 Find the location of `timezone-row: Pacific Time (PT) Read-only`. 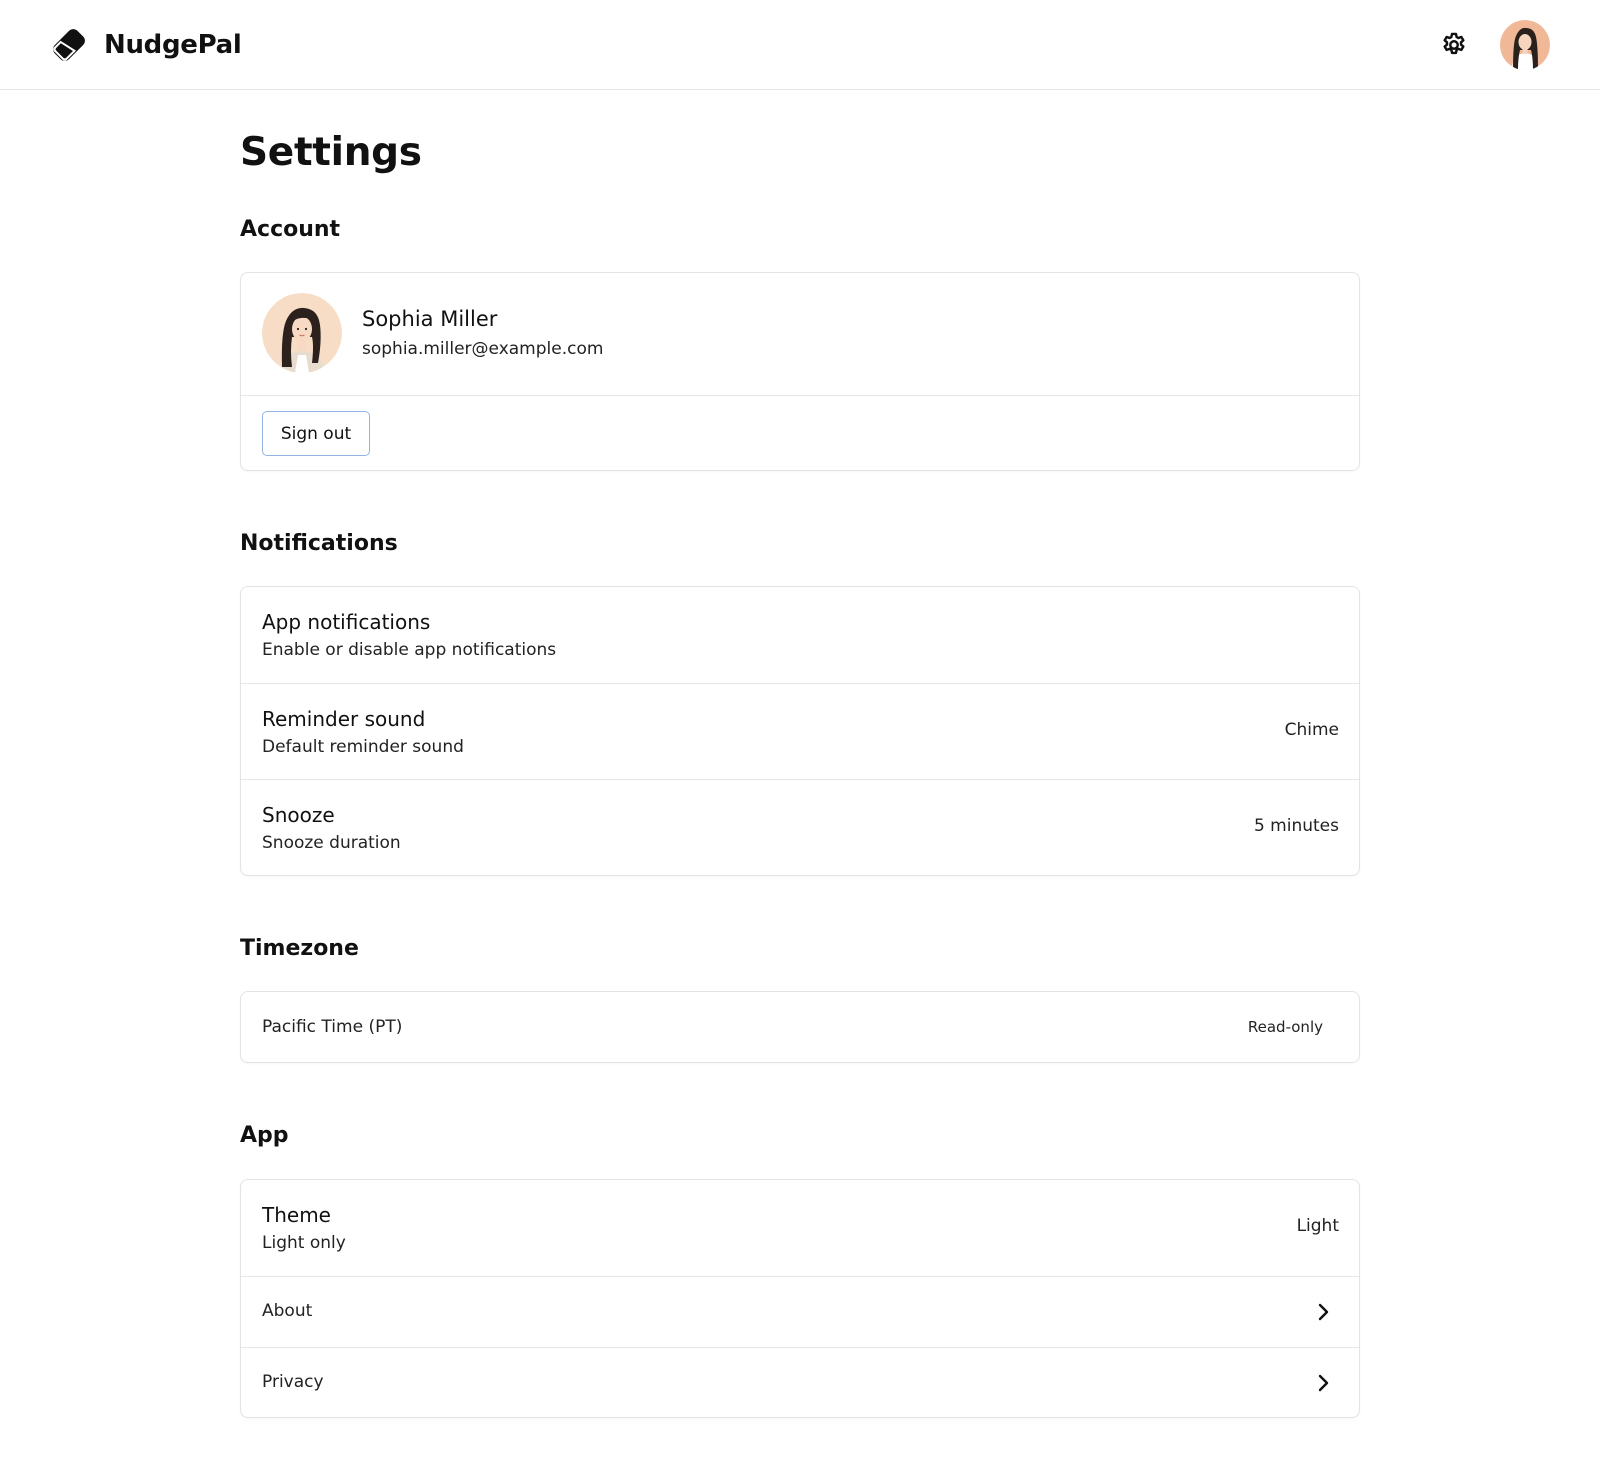

timezone-row: Pacific Time (PT) Read-only is located at coordinates (800, 1027).